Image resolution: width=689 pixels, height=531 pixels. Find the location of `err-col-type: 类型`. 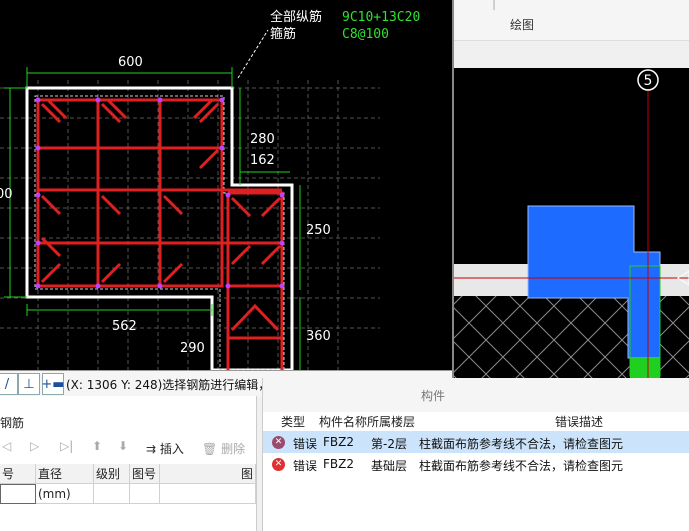

err-col-type: 类型 is located at coordinates (293, 422).